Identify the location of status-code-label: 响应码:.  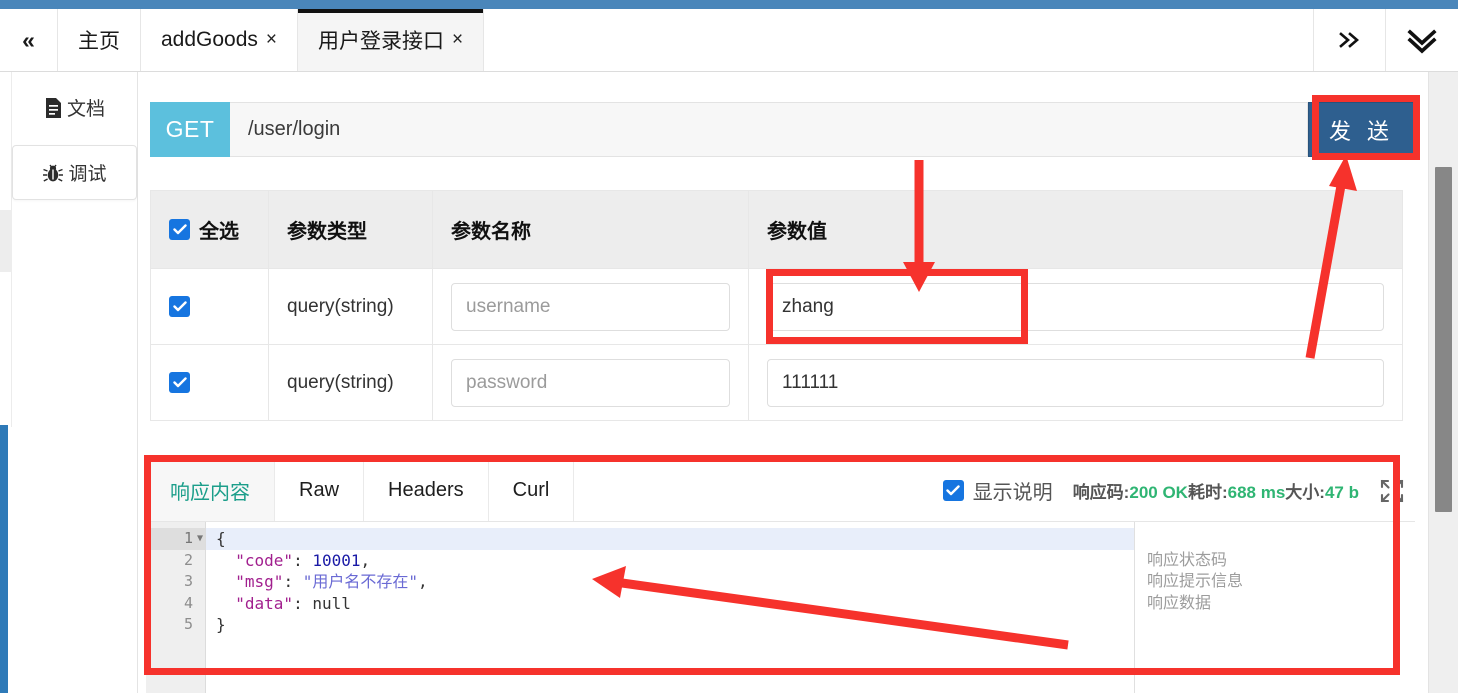
(1101, 492).